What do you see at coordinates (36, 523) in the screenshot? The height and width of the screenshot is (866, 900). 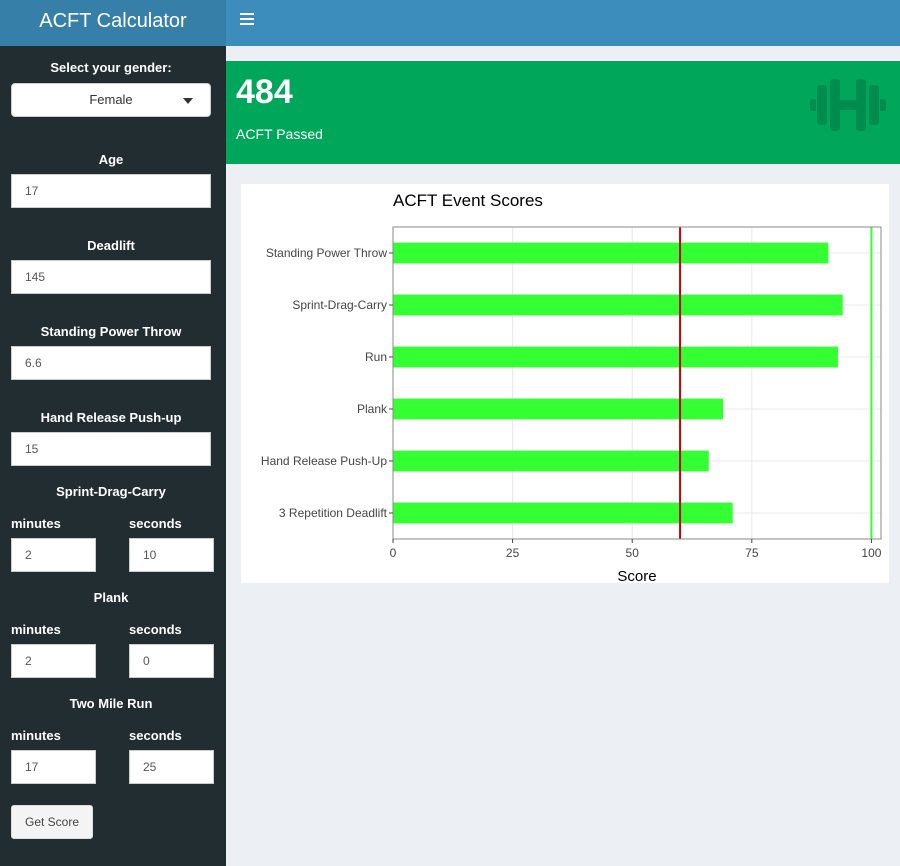 I see `sdc-minutes-label: minutes` at bounding box center [36, 523].